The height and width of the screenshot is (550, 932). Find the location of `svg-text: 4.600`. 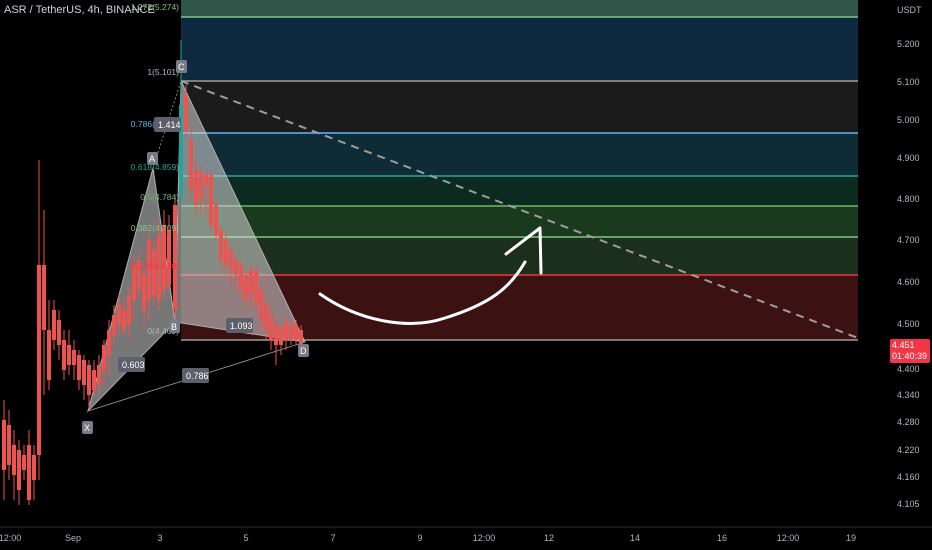

svg-text: 4.600 is located at coordinates (908, 282).